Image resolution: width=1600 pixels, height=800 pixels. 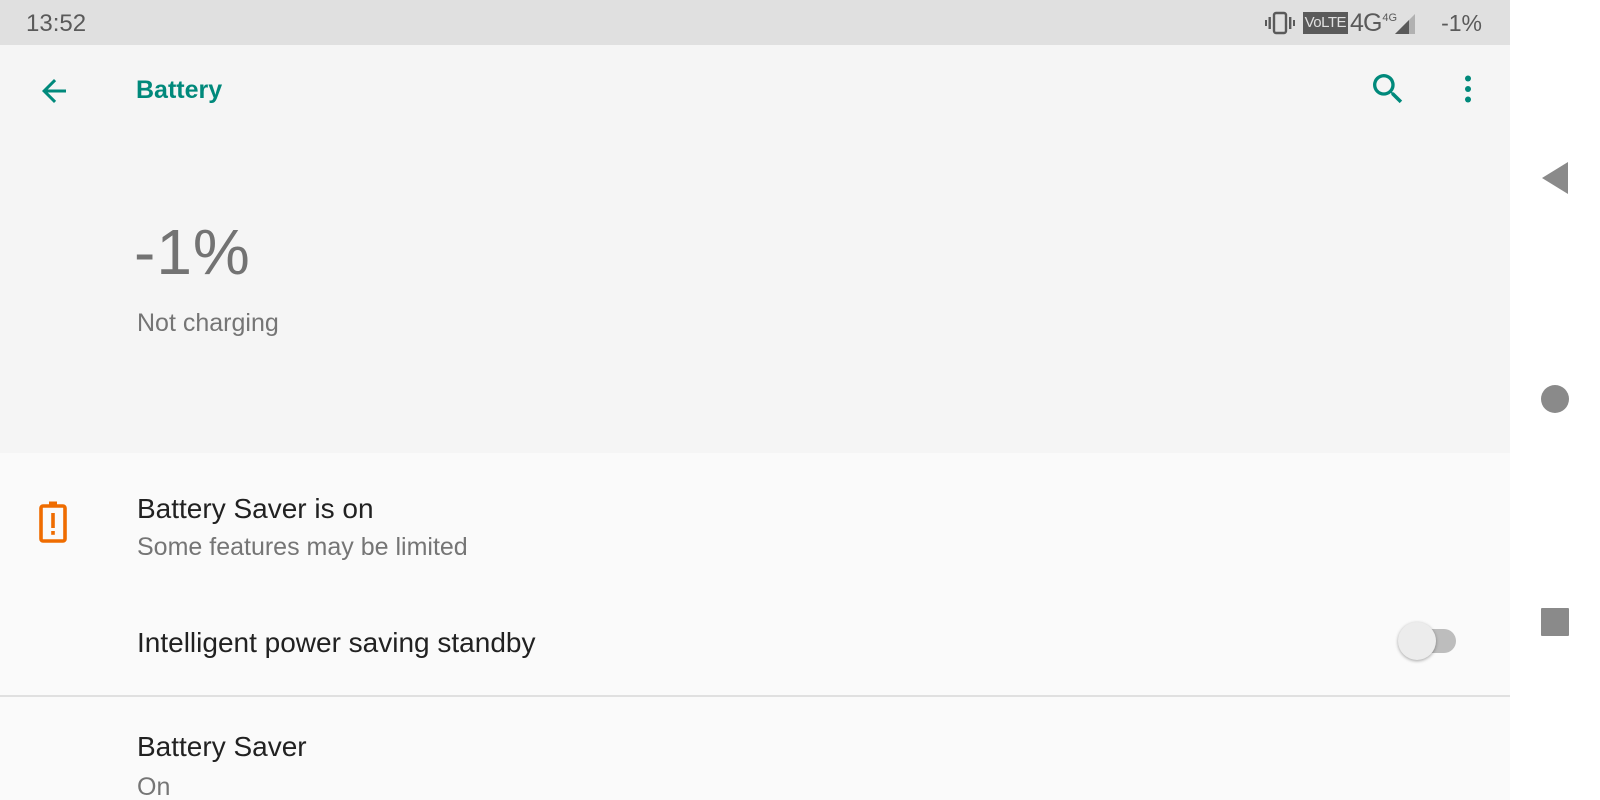 I want to click on nav-recents-icon, so click(x=1555, y=622).